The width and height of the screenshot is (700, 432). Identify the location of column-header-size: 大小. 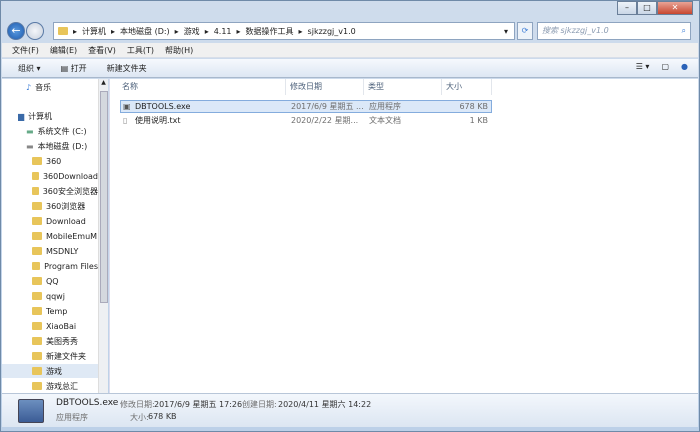
(467, 87).